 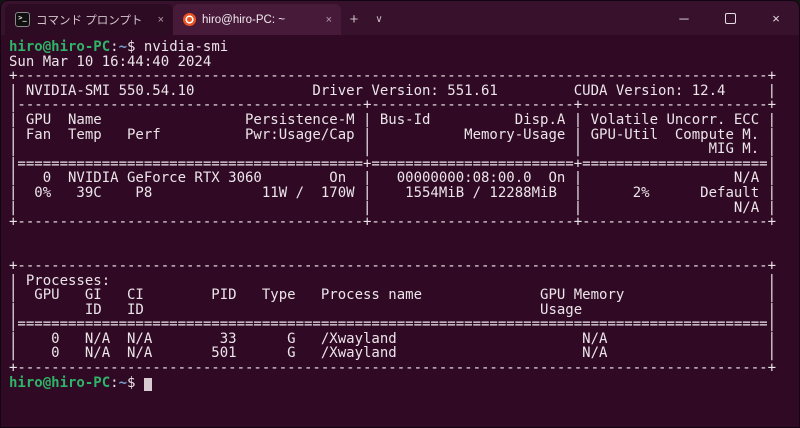 What do you see at coordinates (243, 19) in the screenshot?
I see `tab-label: hiro@hiro-PC: ~` at bounding box center [243, 19].